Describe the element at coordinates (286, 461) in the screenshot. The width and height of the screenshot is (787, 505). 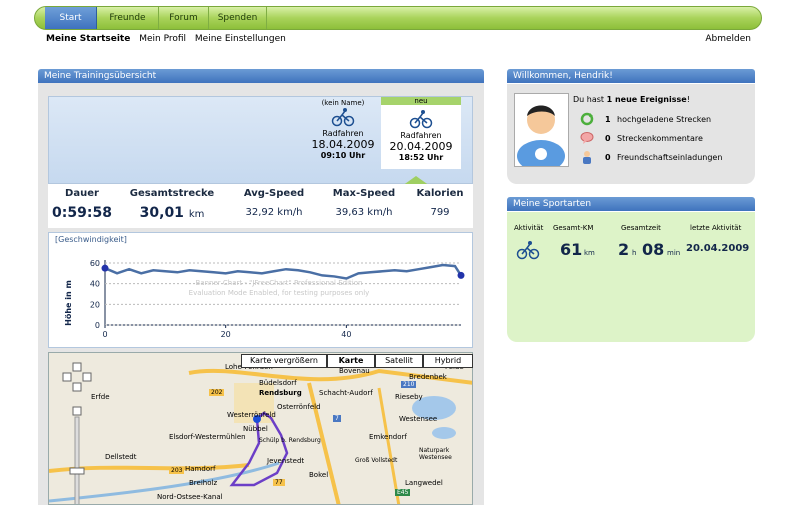
I see `map-label: Jevenstedt` at that location.